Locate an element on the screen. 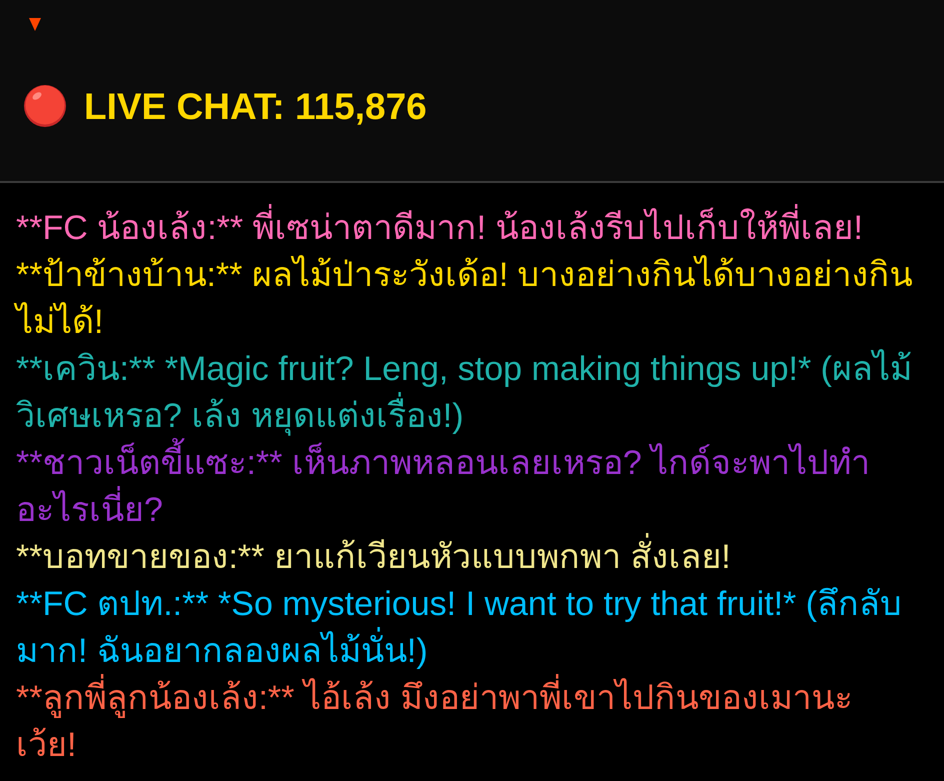  status-dot-icon is located at coordinates (45, 106).